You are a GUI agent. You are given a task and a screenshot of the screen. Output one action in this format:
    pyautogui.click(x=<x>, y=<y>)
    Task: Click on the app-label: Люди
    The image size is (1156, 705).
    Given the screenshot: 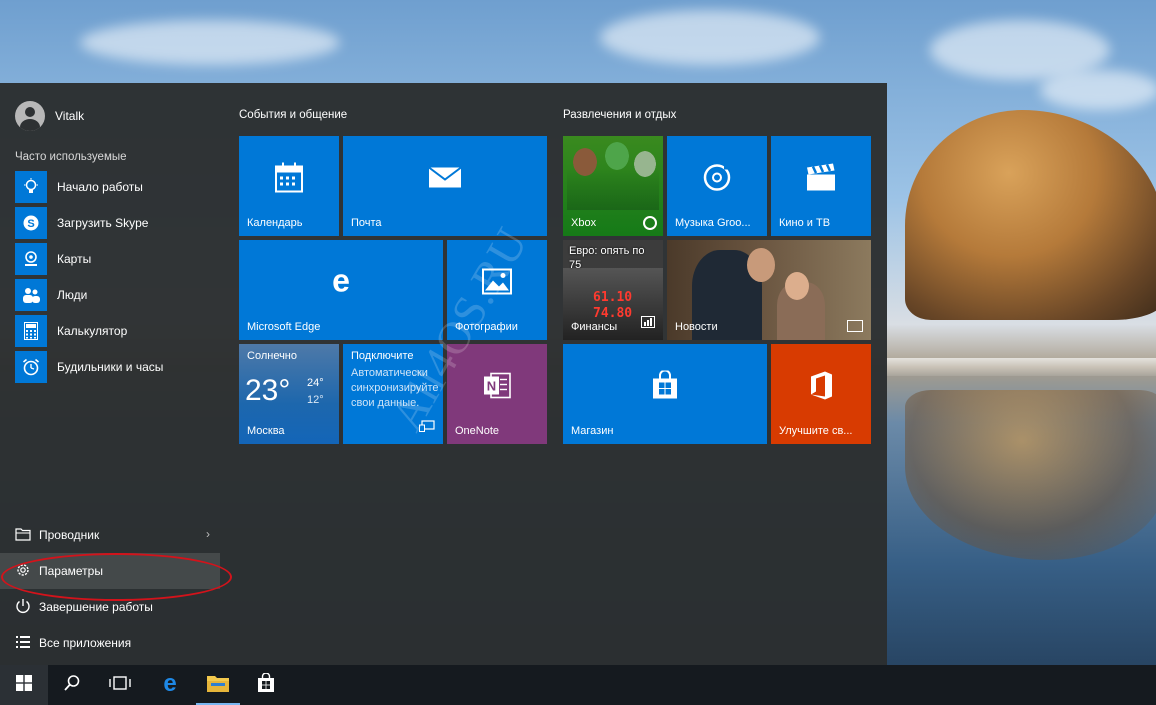 What is the action you would take?
    pyautogui.click(x=72, y=295)
    